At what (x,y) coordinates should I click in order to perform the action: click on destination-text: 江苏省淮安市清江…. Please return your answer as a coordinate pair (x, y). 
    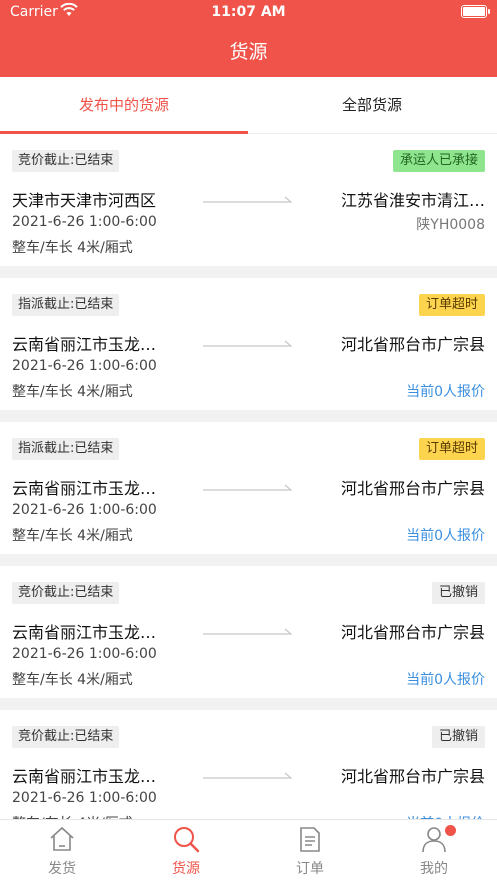
    Looking at the image, I should click on (412, 200).